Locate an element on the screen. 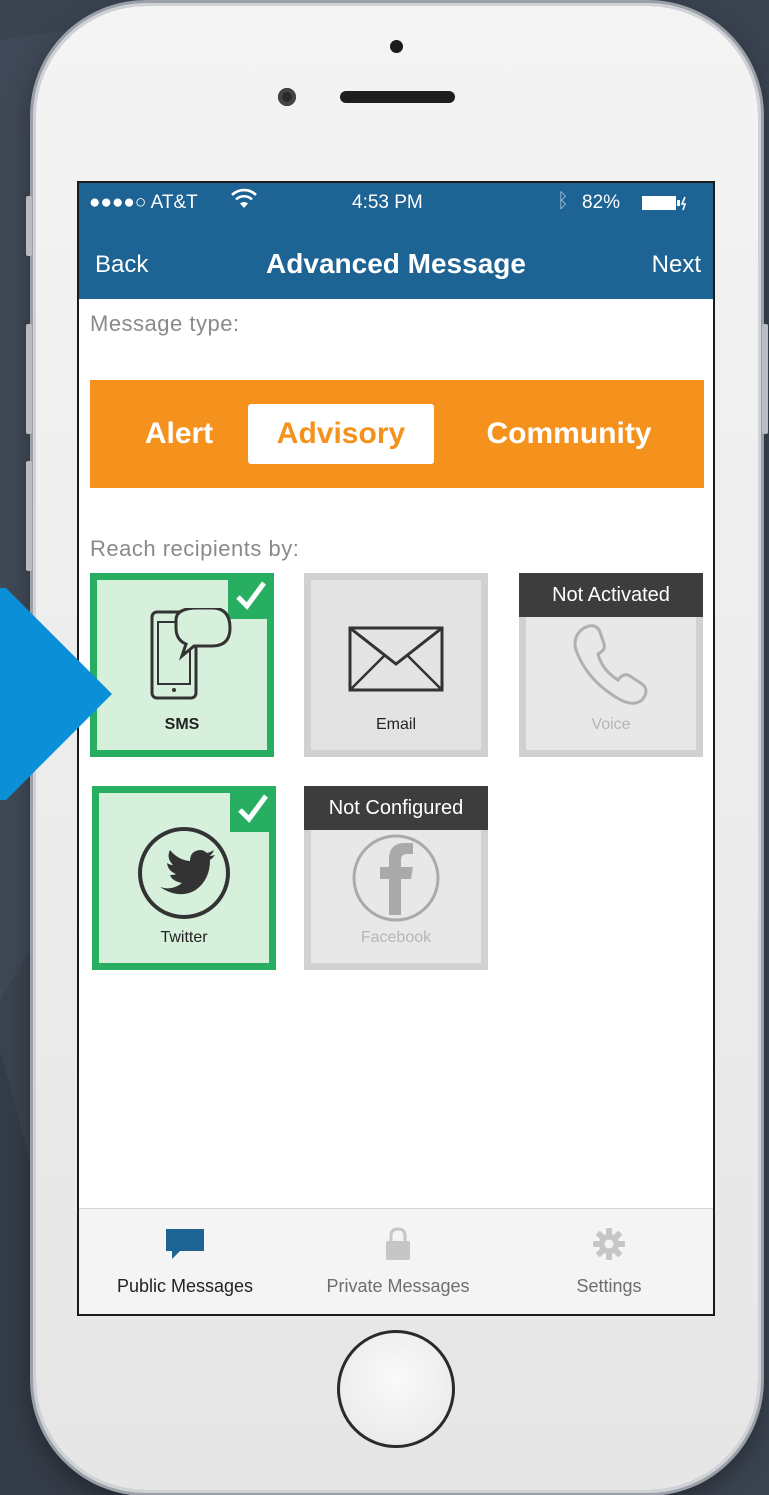 This screenshot has width=769, height=1495. tab-private-messages: Private Messages is located at coordinates (398, 1261).